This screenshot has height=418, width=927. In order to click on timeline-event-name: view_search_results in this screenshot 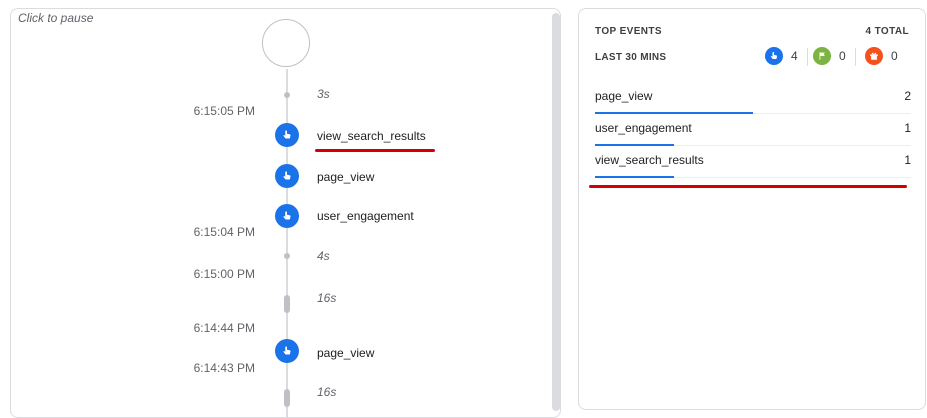, I will do `click(371, 136)`.